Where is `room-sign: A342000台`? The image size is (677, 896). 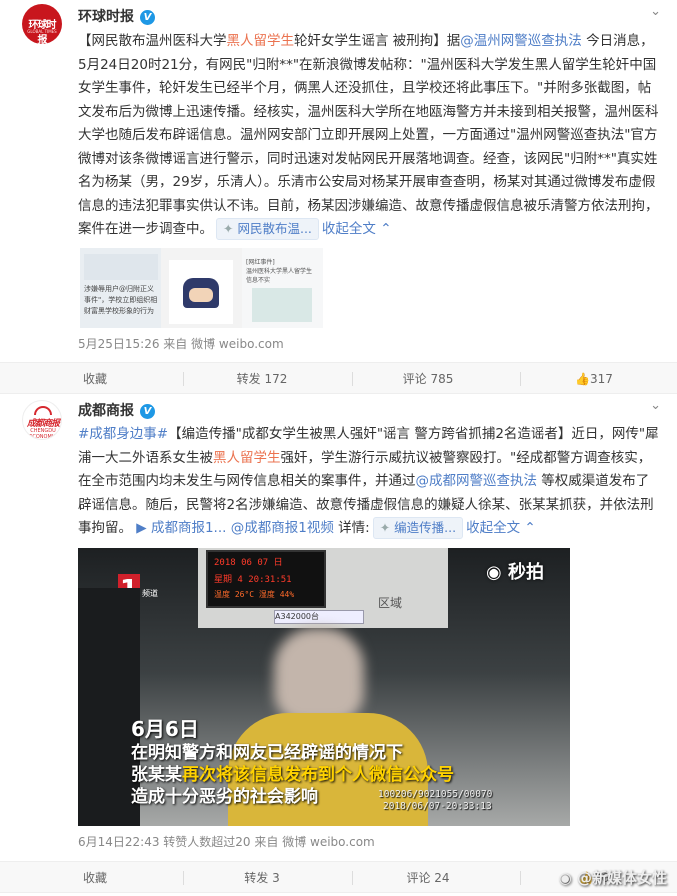
room-sign: A342000台 is located at coordinates (319, 617).